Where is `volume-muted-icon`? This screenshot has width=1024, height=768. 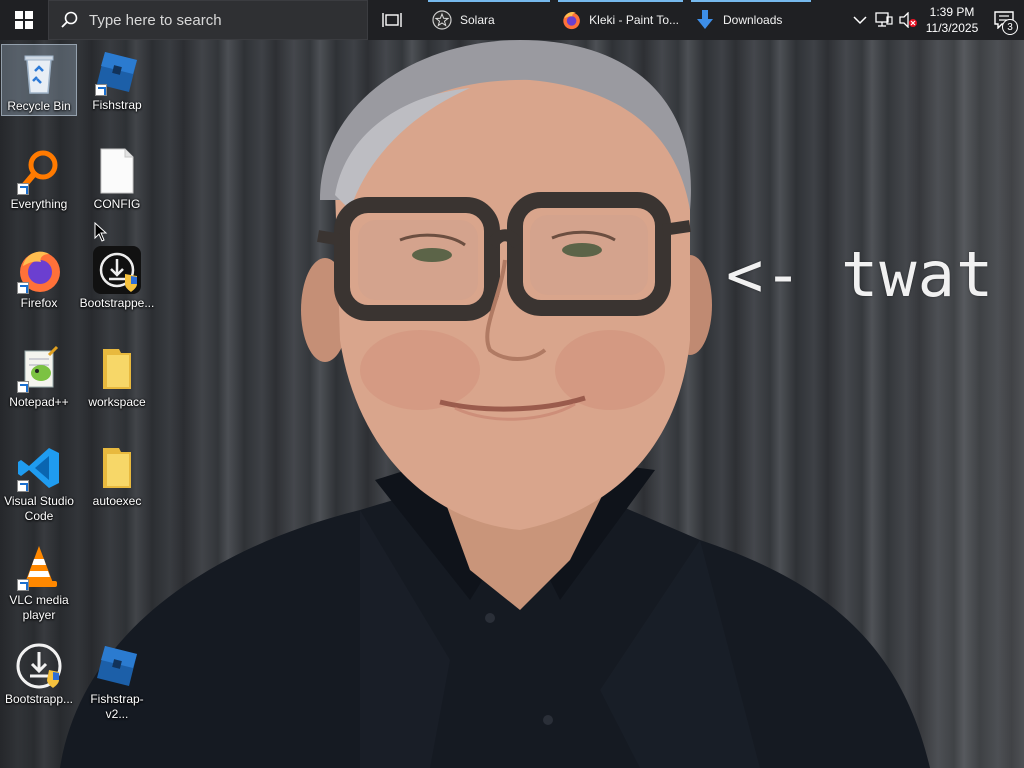
volume-muted-icon is located at coordinates (908, 20).